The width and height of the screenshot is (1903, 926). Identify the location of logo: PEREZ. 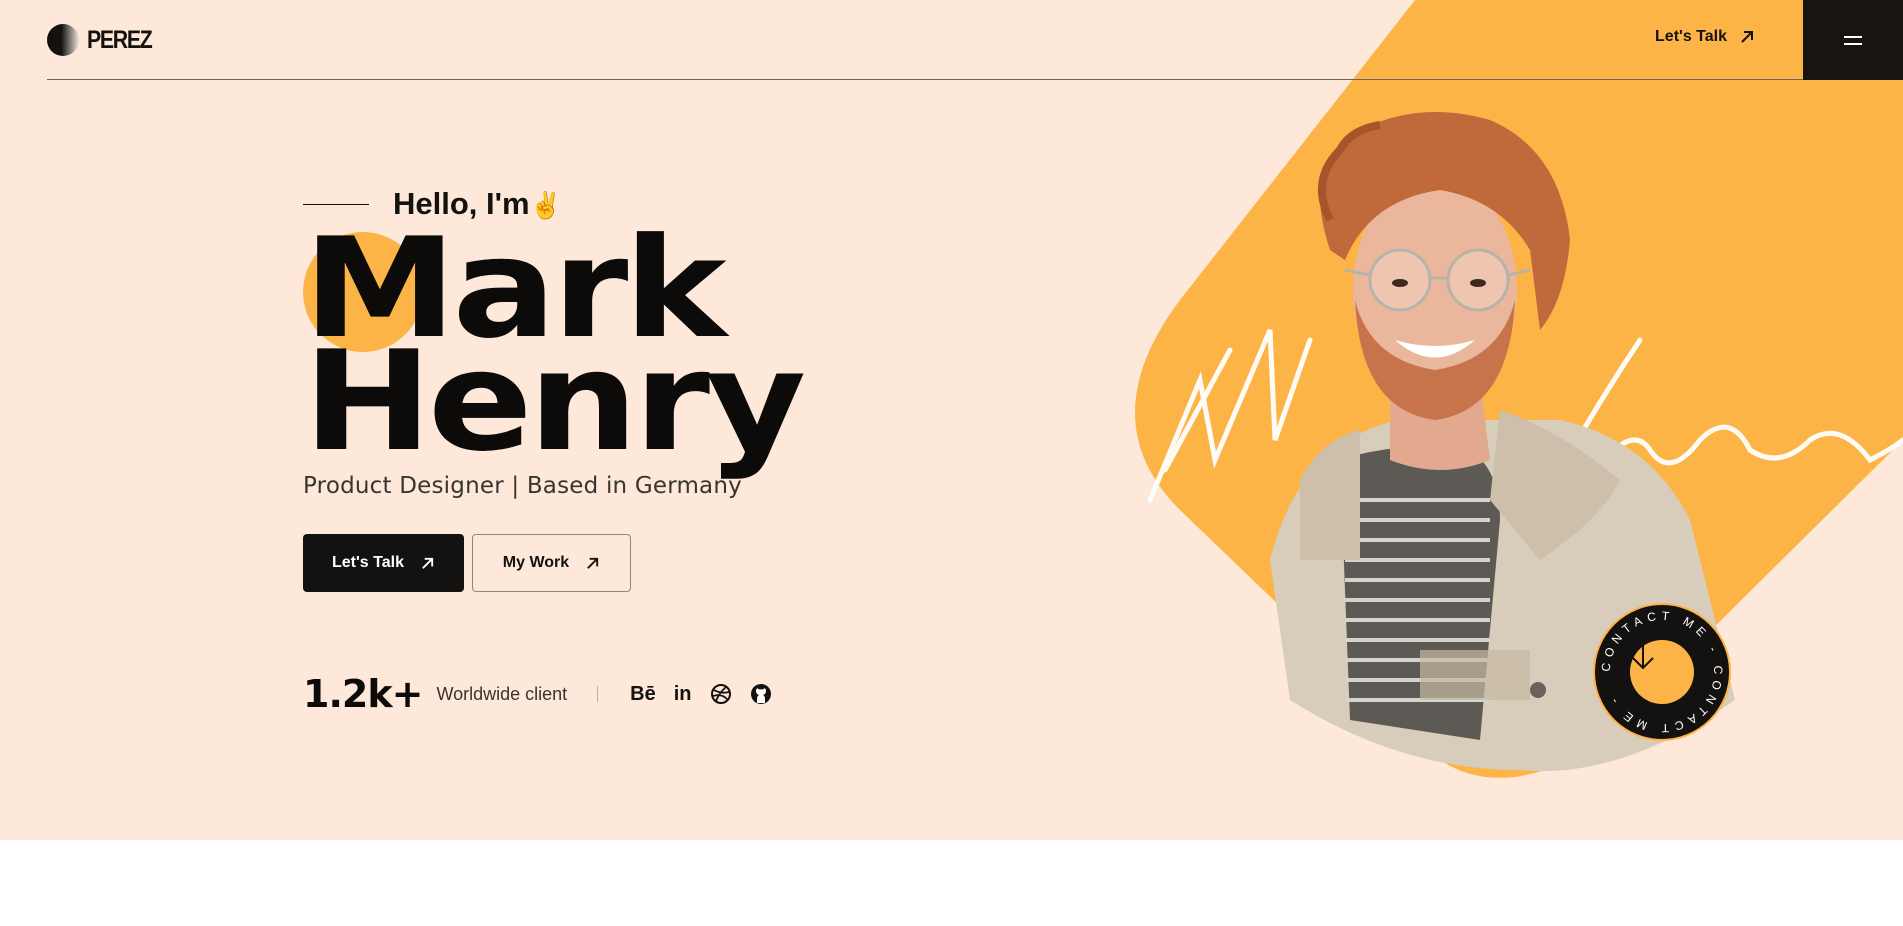
(105, 40).